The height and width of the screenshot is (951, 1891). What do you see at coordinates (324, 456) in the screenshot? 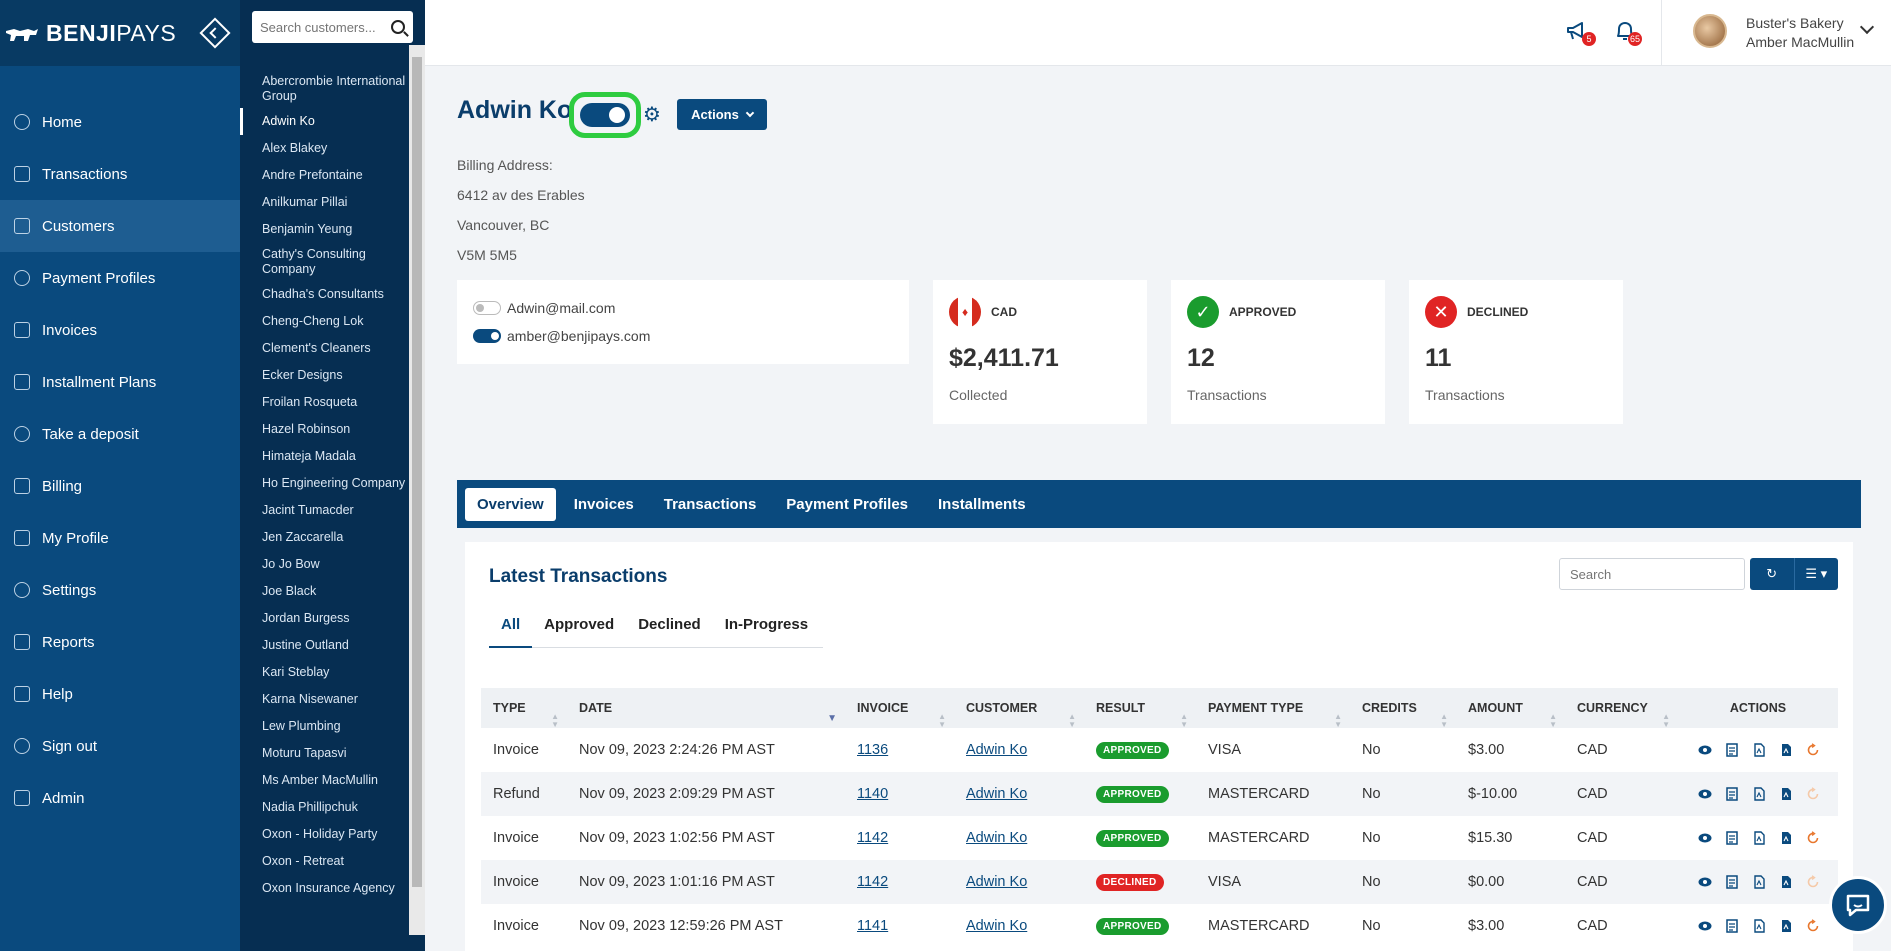
I see `customer-list-item: Himateja Madala` at bounding box center [324, 456].